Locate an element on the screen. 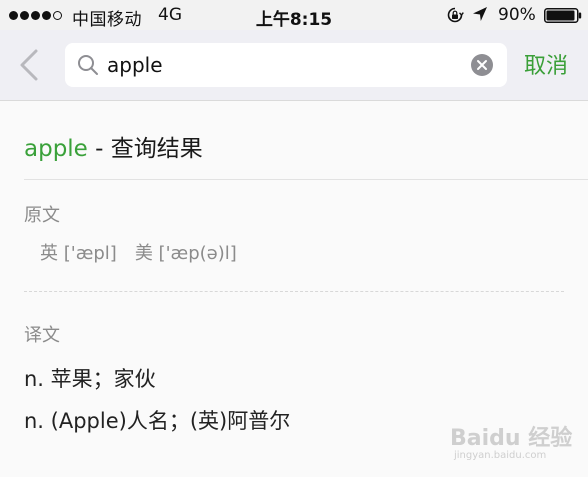 The width and height of the screenshot is (588, 477). search-bar: 取消 is located at coordinates (294, 65).